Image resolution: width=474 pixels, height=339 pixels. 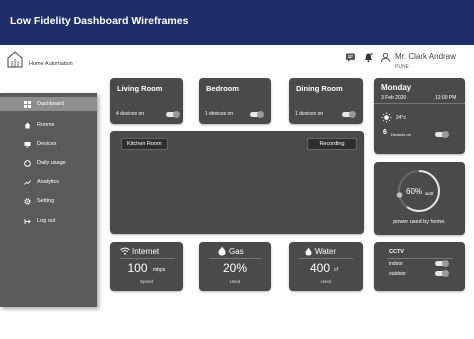 What do you see at coordinates (419, 266) in the screenshot?
I see `cctv-card: CCTV indoor outdoor` at bounding box center [419, 266].